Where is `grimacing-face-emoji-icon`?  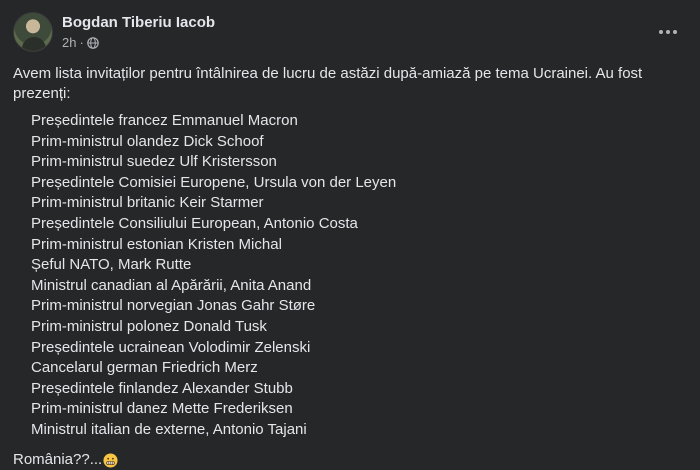 grimacing-face-emoji-icon is located at coordinates (110, 460).